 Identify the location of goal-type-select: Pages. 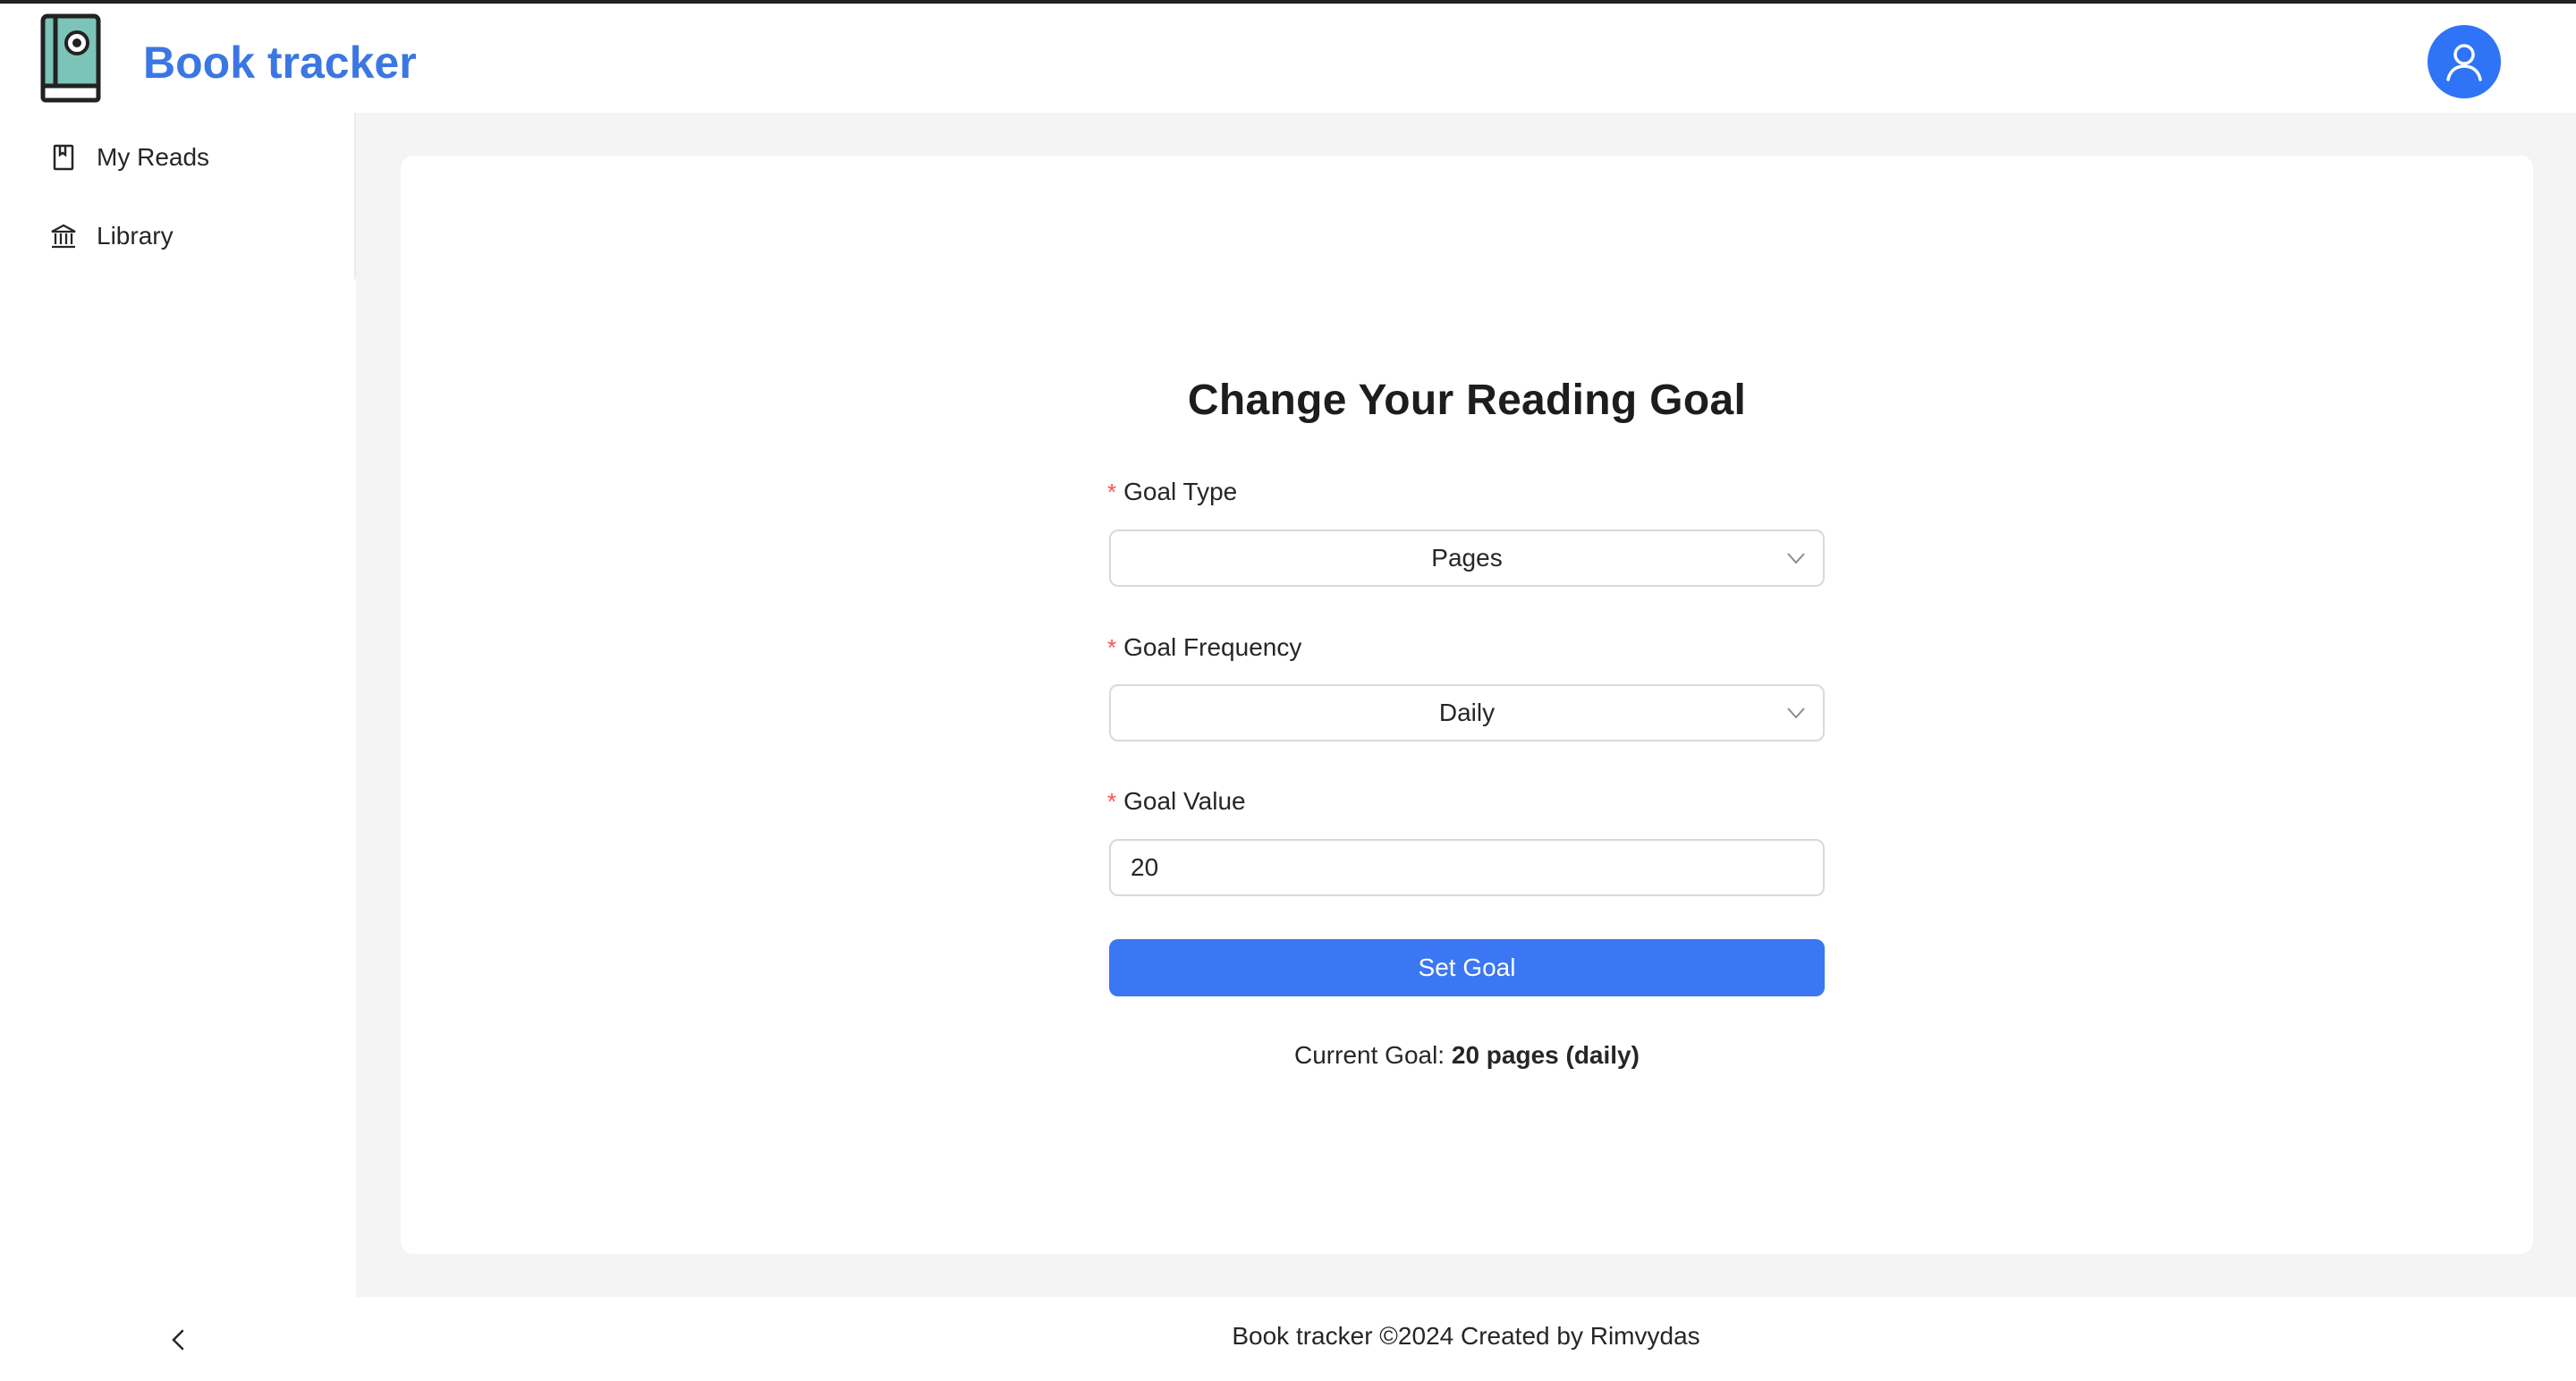
(1467, 558).